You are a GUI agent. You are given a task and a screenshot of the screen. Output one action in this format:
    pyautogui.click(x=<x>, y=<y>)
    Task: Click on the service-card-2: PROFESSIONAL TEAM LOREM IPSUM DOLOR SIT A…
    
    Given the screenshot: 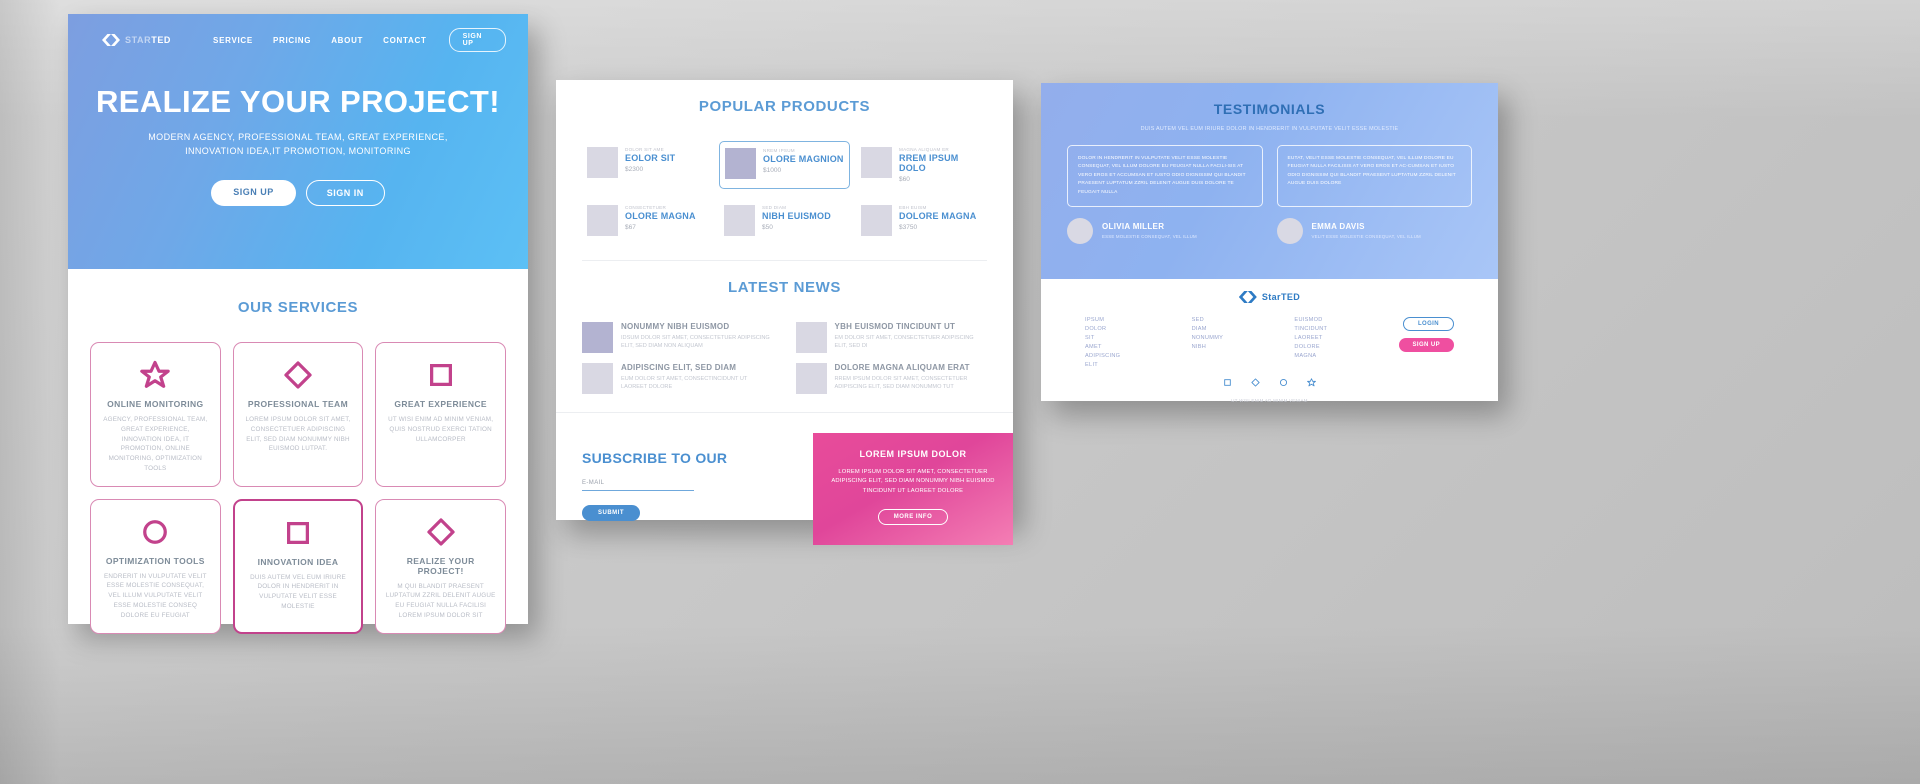 What is the action you would take?
    pyautogui.click(x=298, y=414)
    